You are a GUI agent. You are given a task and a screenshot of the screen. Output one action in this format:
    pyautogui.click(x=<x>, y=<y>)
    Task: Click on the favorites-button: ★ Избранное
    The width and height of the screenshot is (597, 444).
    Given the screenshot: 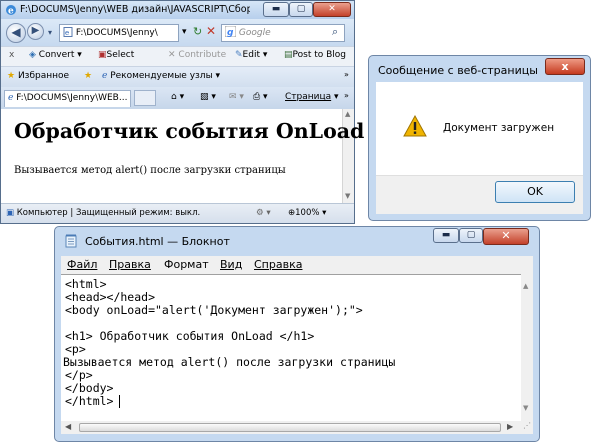 What is the action you would take?
    pyautogui.click(x=38, y=76)
    